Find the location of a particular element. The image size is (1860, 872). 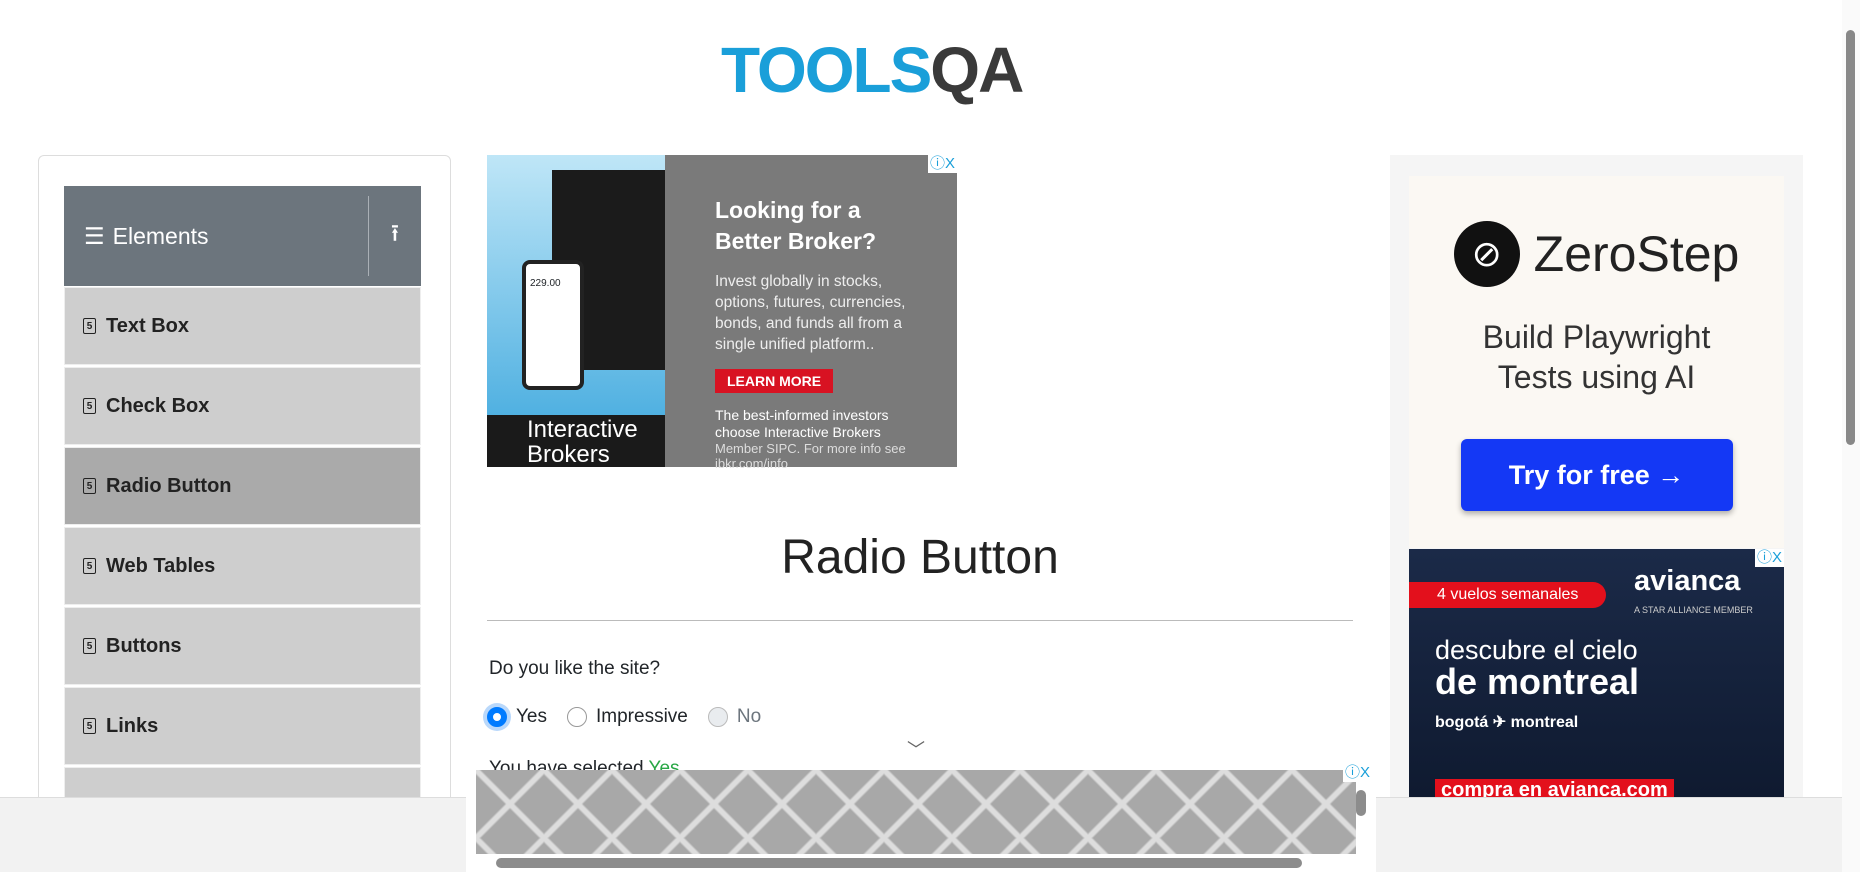

radio-label: Yes is located at coordinates (531, 717).